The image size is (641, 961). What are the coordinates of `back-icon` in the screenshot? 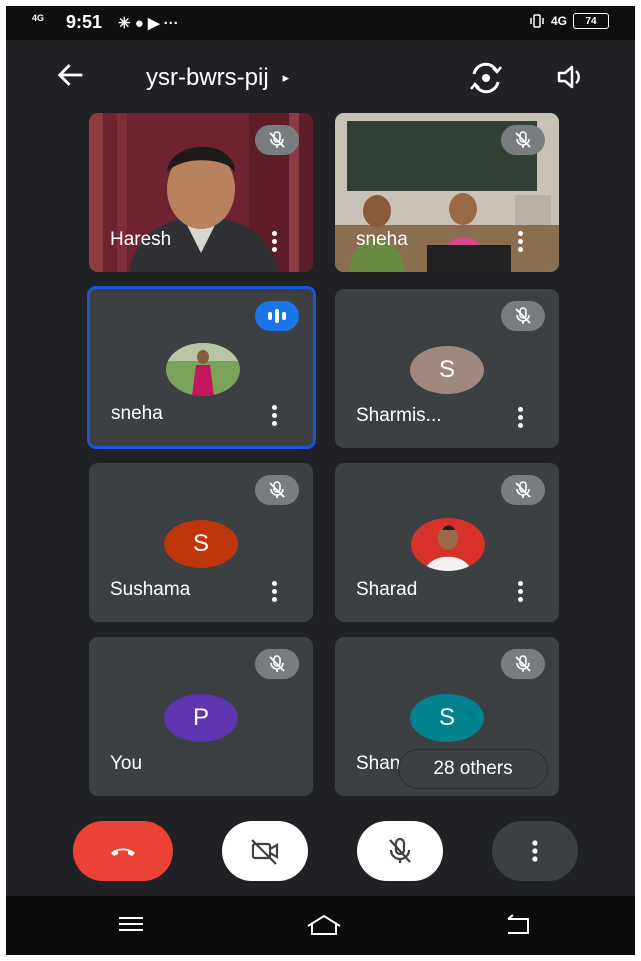 It's located at (519, 925).